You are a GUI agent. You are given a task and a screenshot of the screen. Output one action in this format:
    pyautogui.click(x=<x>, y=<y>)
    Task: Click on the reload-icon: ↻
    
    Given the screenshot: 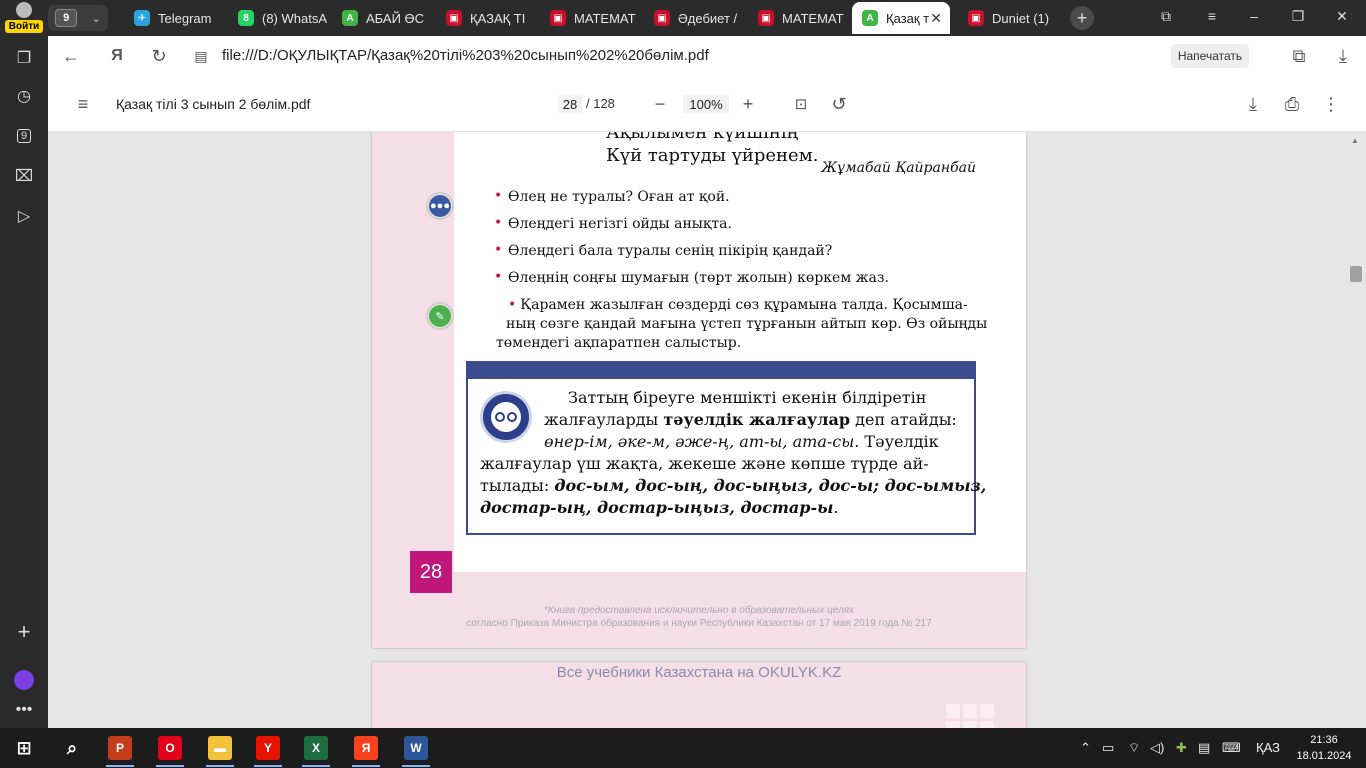 What is the action you would take?
    pyautogui.click(x=159, y=56)
    